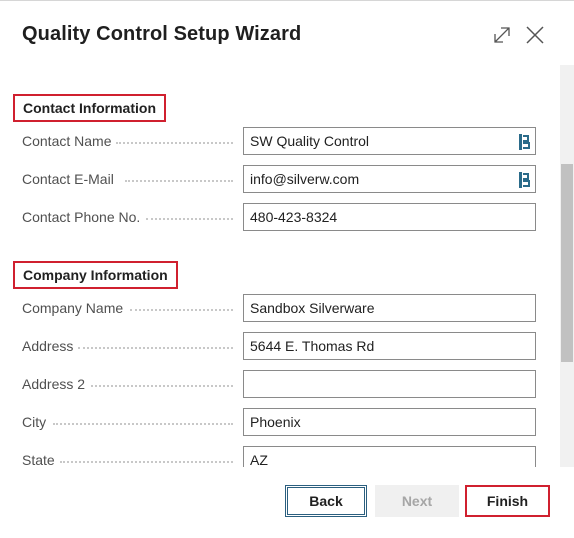 The height and width of the screenshot is (538, 574). What do you see at coordinates (310, 141) in the screenshot?
I see `contact-name-value: SW Quality Control` at bounding box center [310, 141].